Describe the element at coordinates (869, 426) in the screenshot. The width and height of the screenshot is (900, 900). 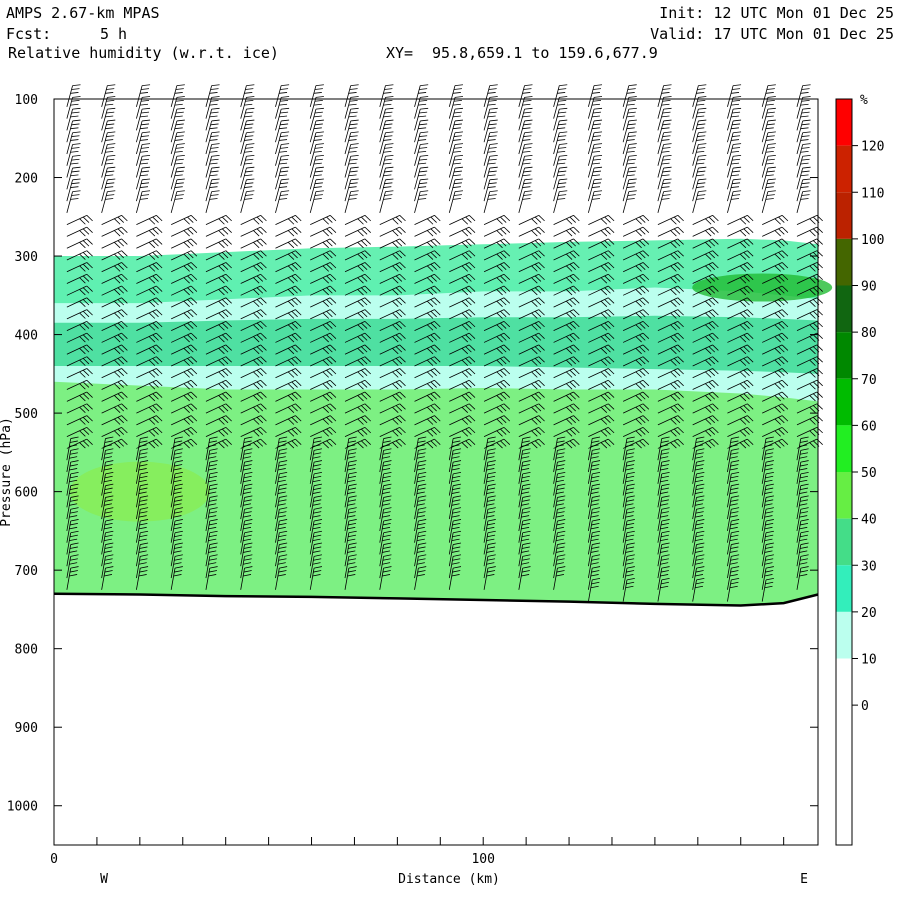
I see `colorbar-label: 60` at that location.